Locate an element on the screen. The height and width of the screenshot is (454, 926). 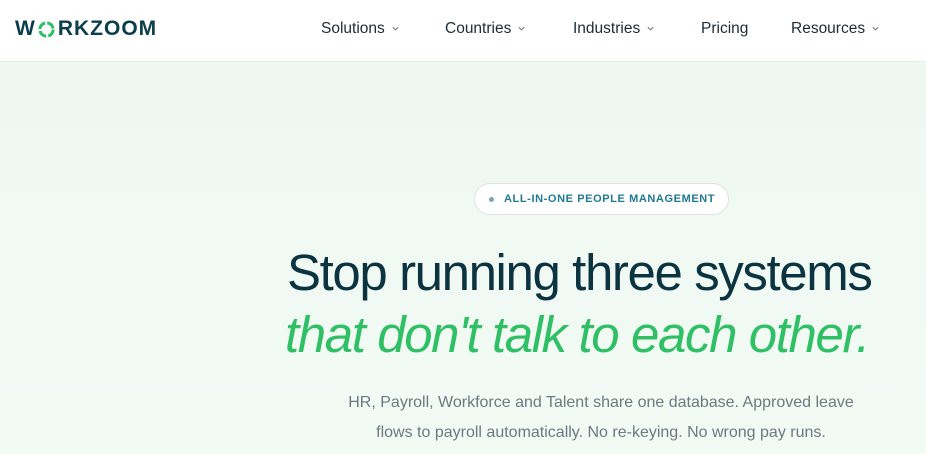
hero-headline-accent: that don't talk to each other. is located at coordinates (577, 334).